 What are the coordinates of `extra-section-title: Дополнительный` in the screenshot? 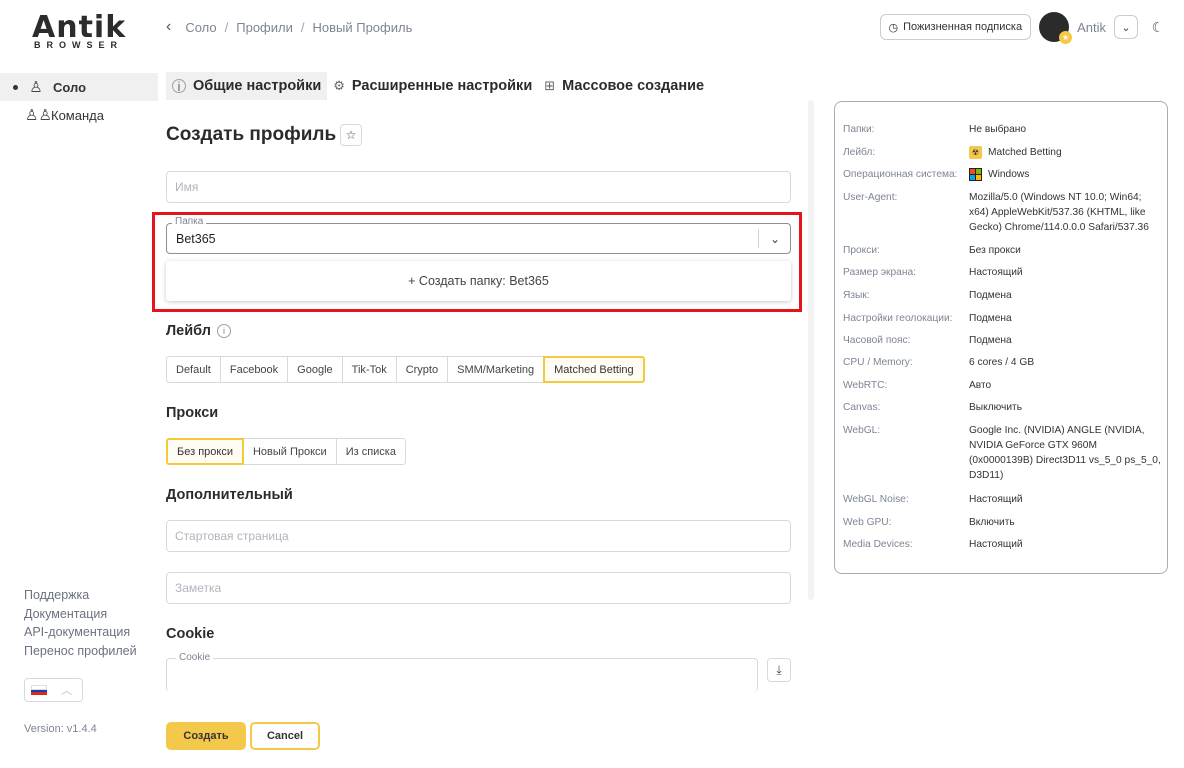 It's located at (229, 495).